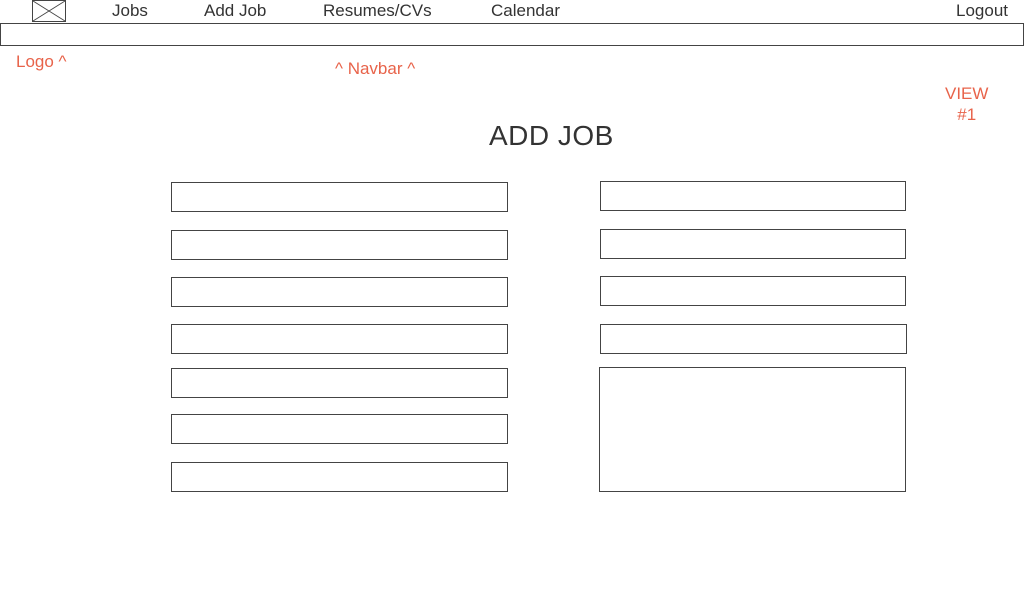  I want to click on navbar-annotation: ^ Navbar ^, so click(375, 68).